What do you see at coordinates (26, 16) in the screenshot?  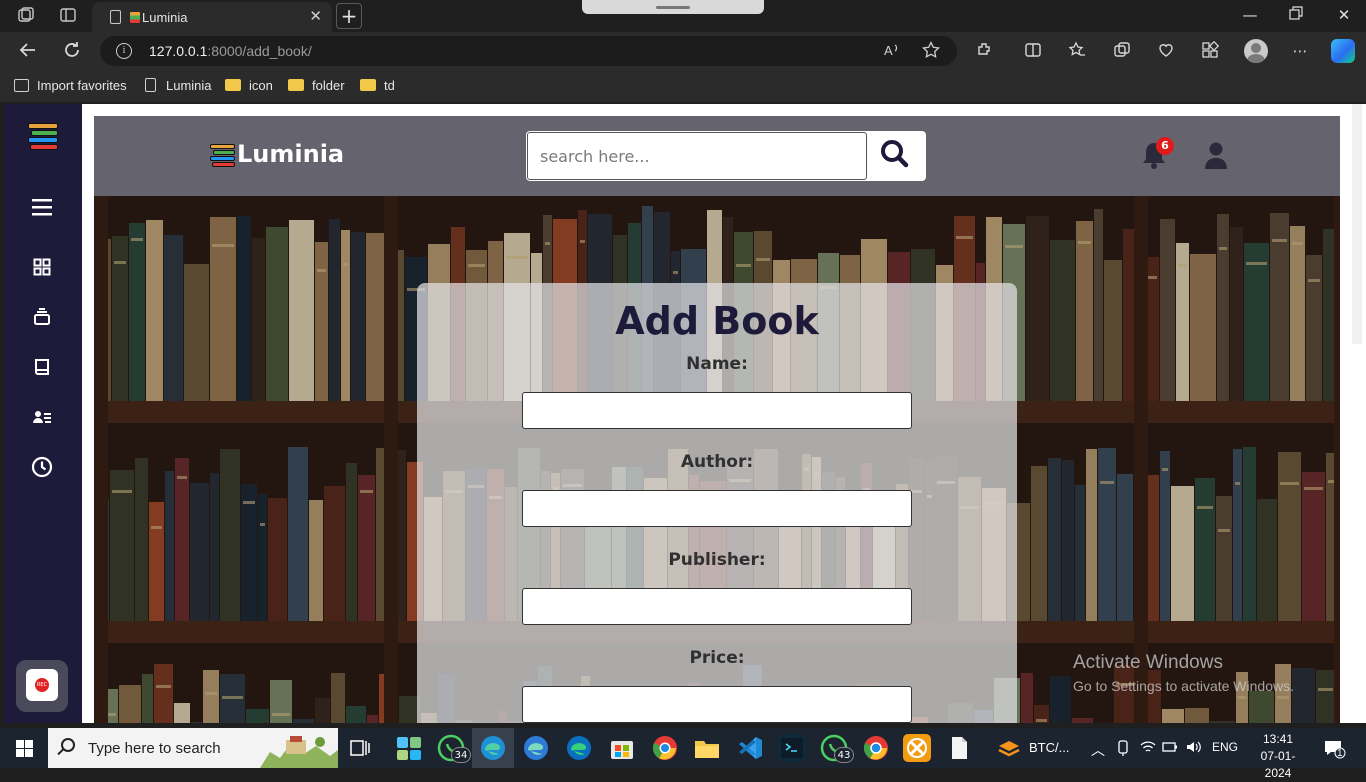 I see `workspaces-icon` at bounding box center [26, 16].